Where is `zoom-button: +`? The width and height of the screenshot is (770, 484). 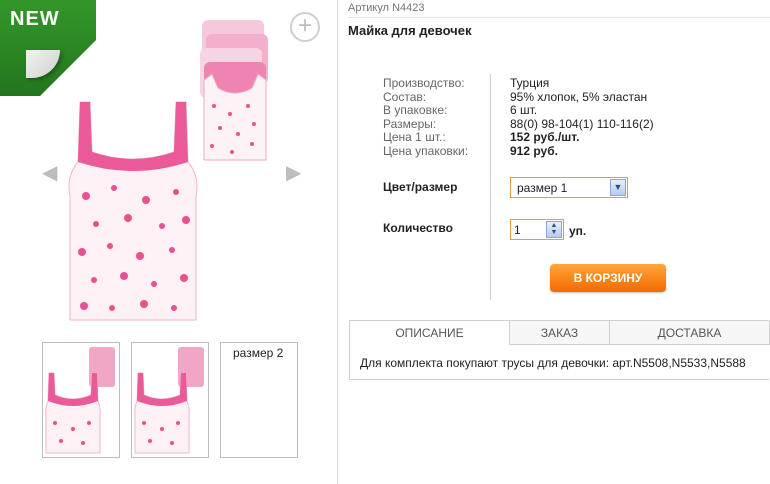
zoom-button: + is located at coordinates (305, 27).